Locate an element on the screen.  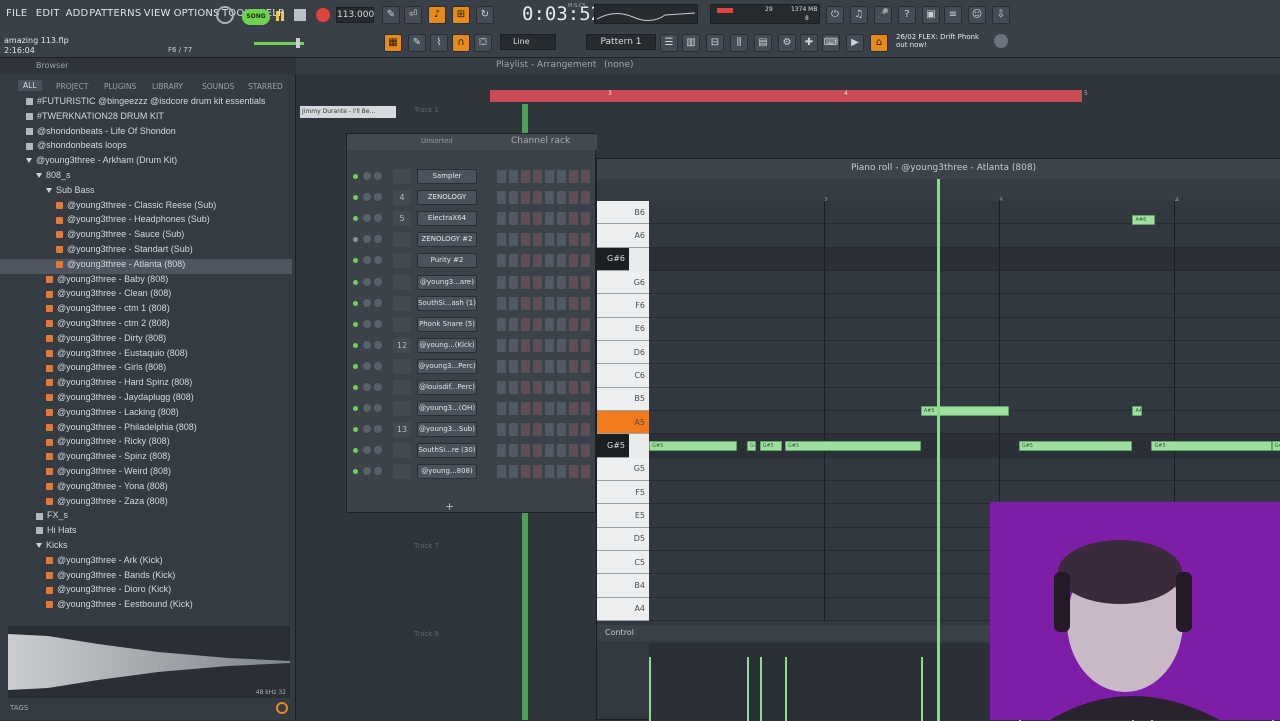
tempo-display: 113.000 is located at coordinates (355, 15).